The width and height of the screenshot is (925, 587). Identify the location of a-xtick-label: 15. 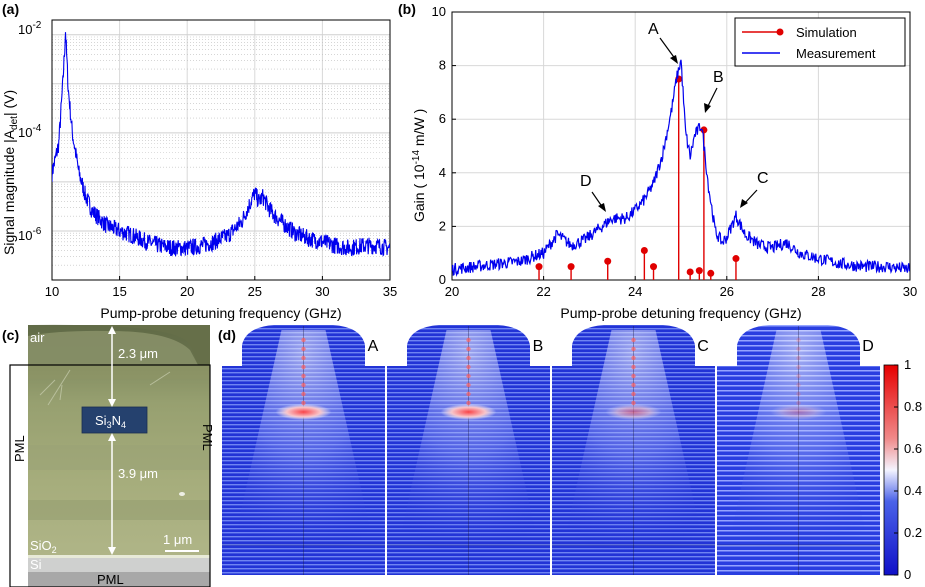
(119, 291).